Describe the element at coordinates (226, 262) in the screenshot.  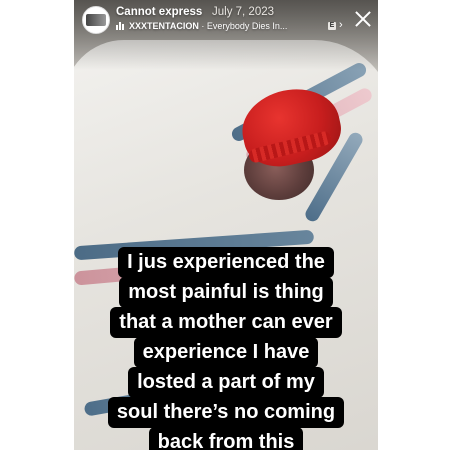
I see `caption-line: I jus experienced the` at that location.